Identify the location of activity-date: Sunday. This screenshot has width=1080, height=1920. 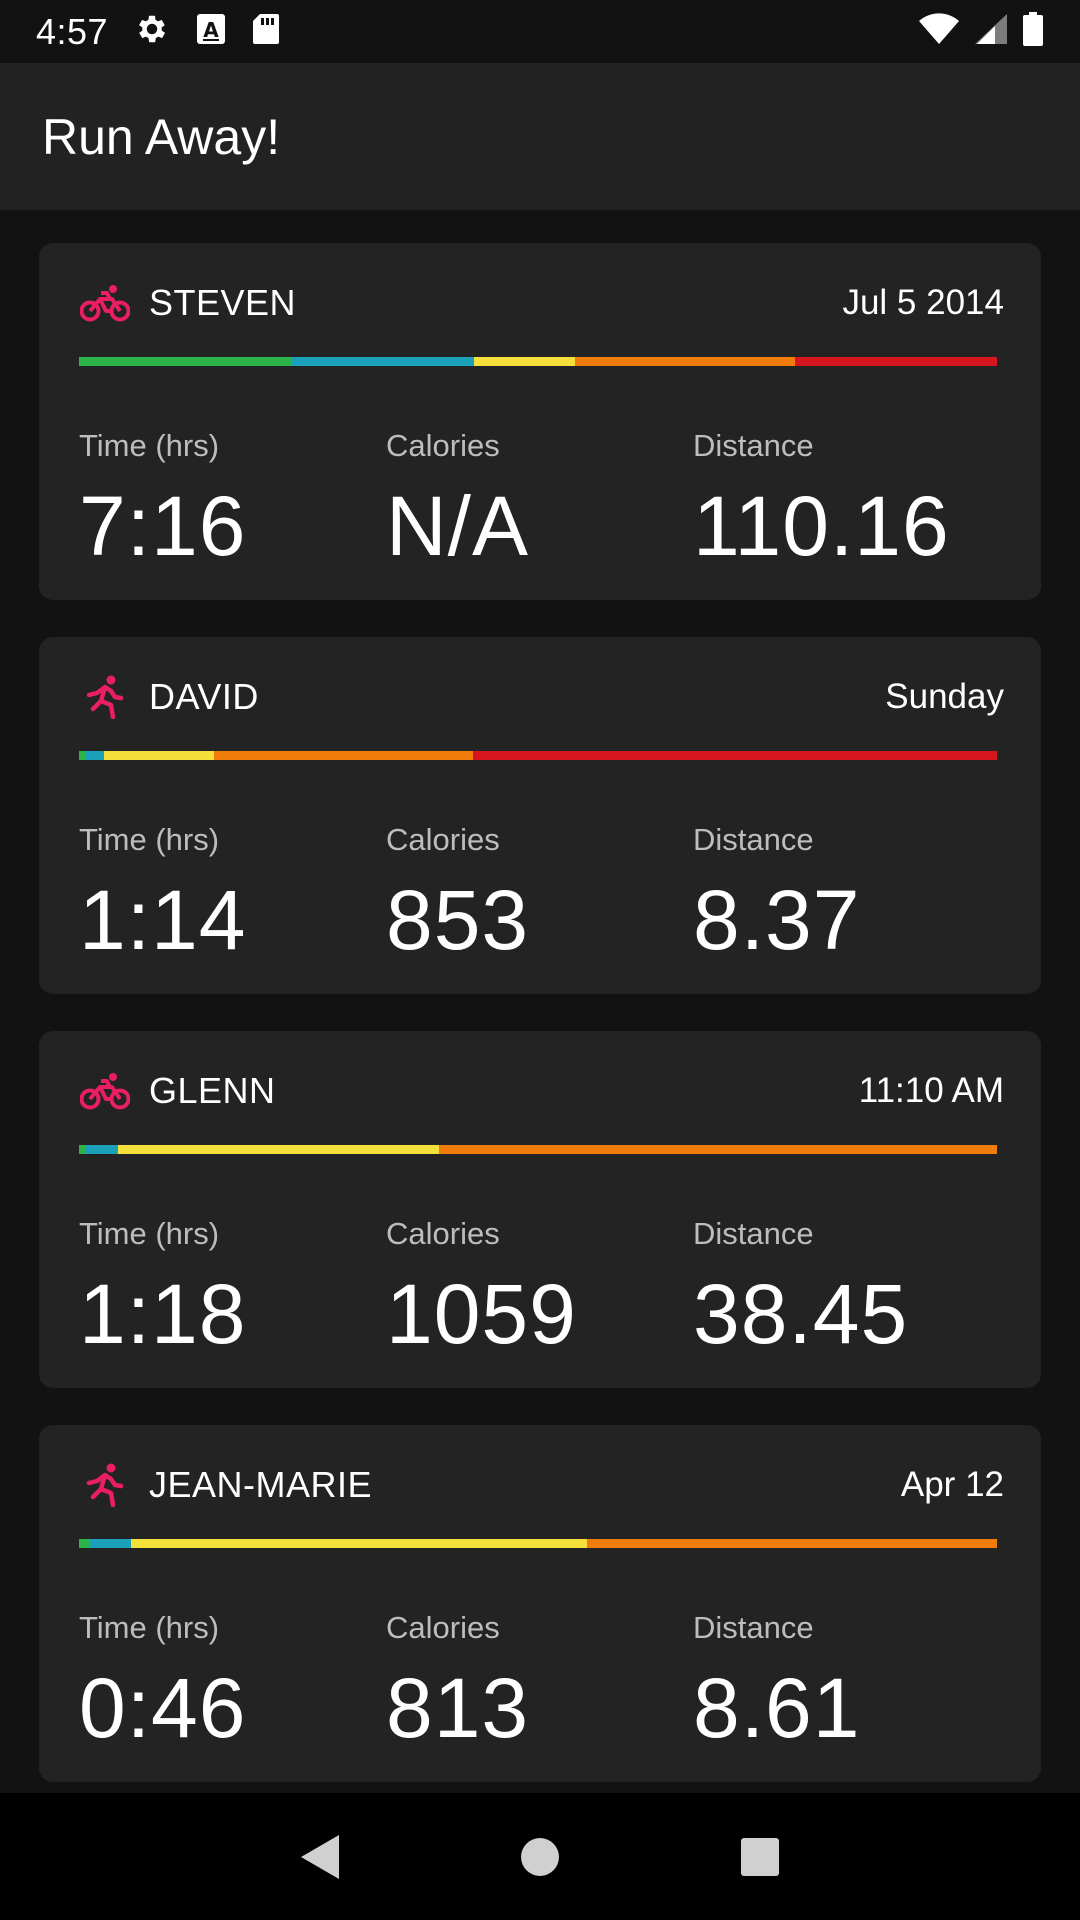
(944, 696).